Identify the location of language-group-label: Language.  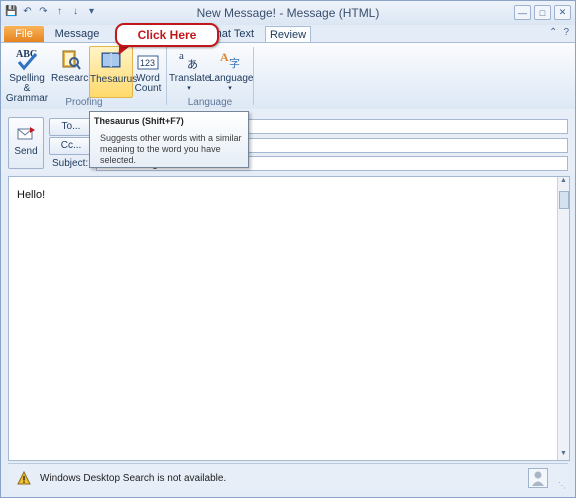
(210, 102).